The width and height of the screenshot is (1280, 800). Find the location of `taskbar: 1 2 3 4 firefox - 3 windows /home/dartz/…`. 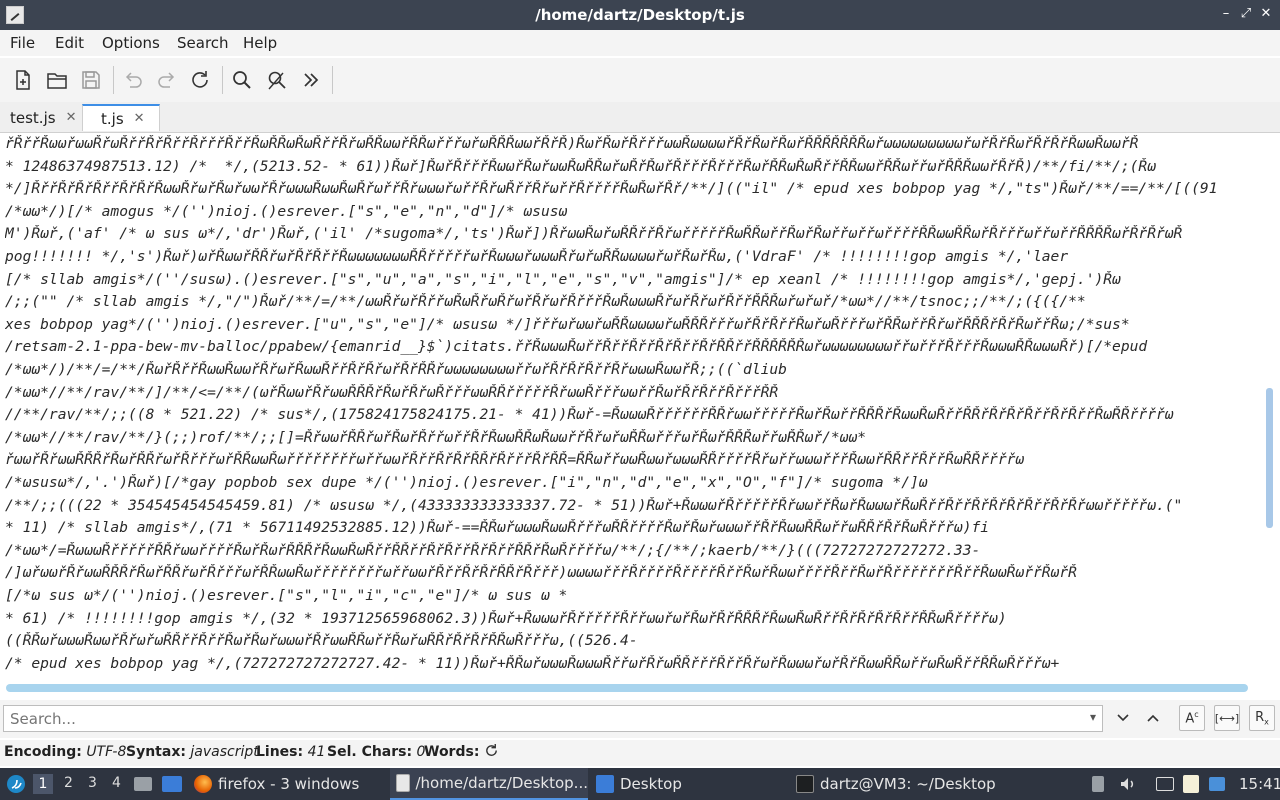

taskbar: 1 2 3 4 firefox - 3 windows /home/dartz/… is located at coordinates (640, 784).